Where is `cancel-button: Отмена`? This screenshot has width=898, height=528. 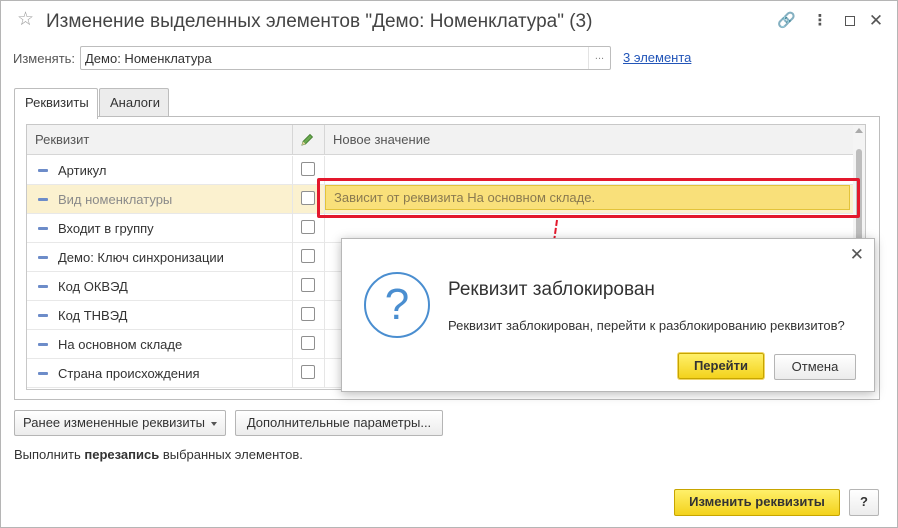 cancel-button: Отмена is located at coordinates (815, 367).